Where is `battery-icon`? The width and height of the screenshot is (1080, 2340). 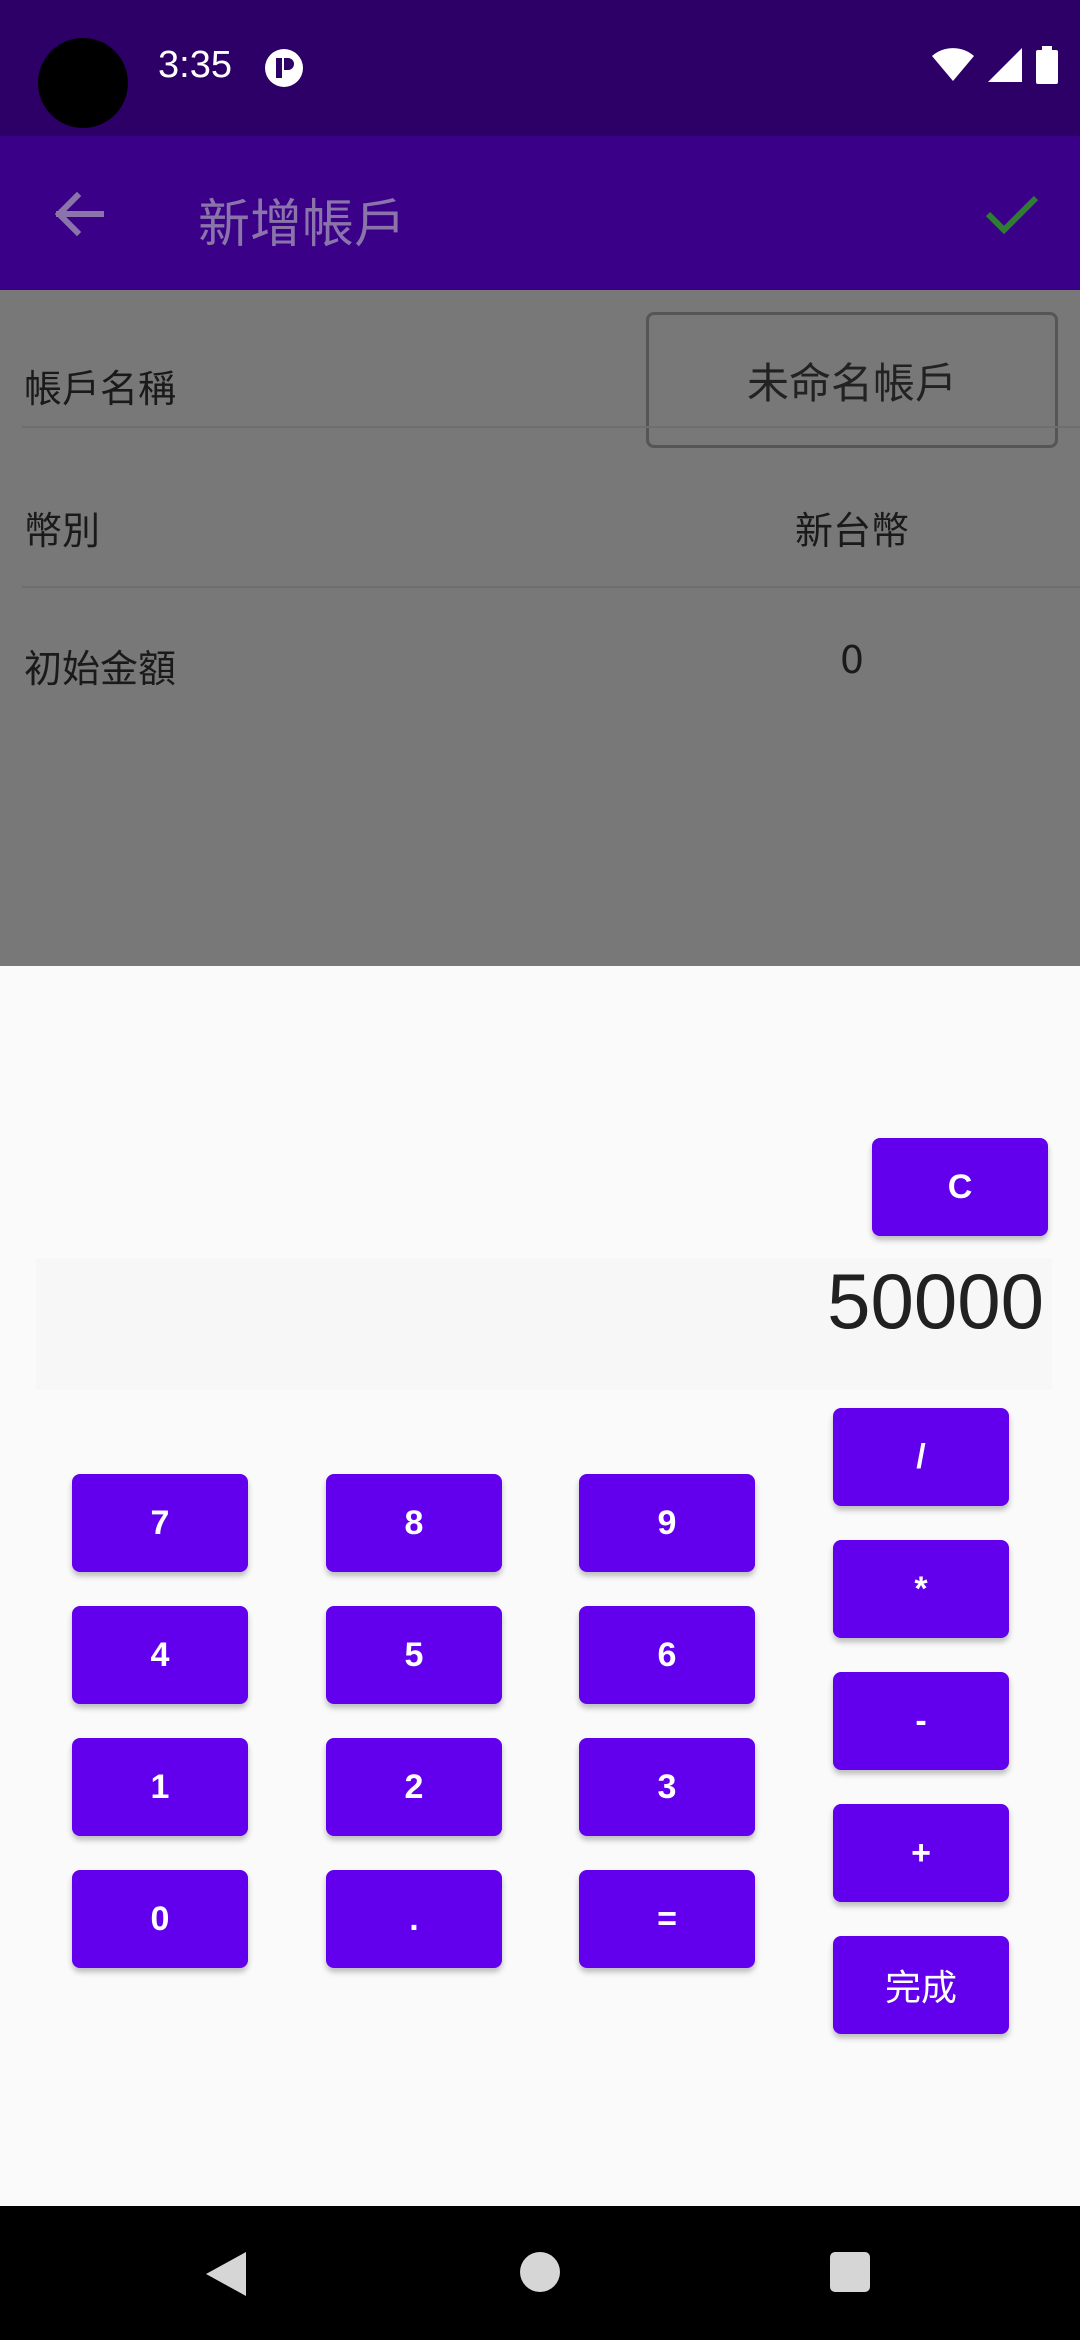
battery-icon is located at coordinates (1047, 65).